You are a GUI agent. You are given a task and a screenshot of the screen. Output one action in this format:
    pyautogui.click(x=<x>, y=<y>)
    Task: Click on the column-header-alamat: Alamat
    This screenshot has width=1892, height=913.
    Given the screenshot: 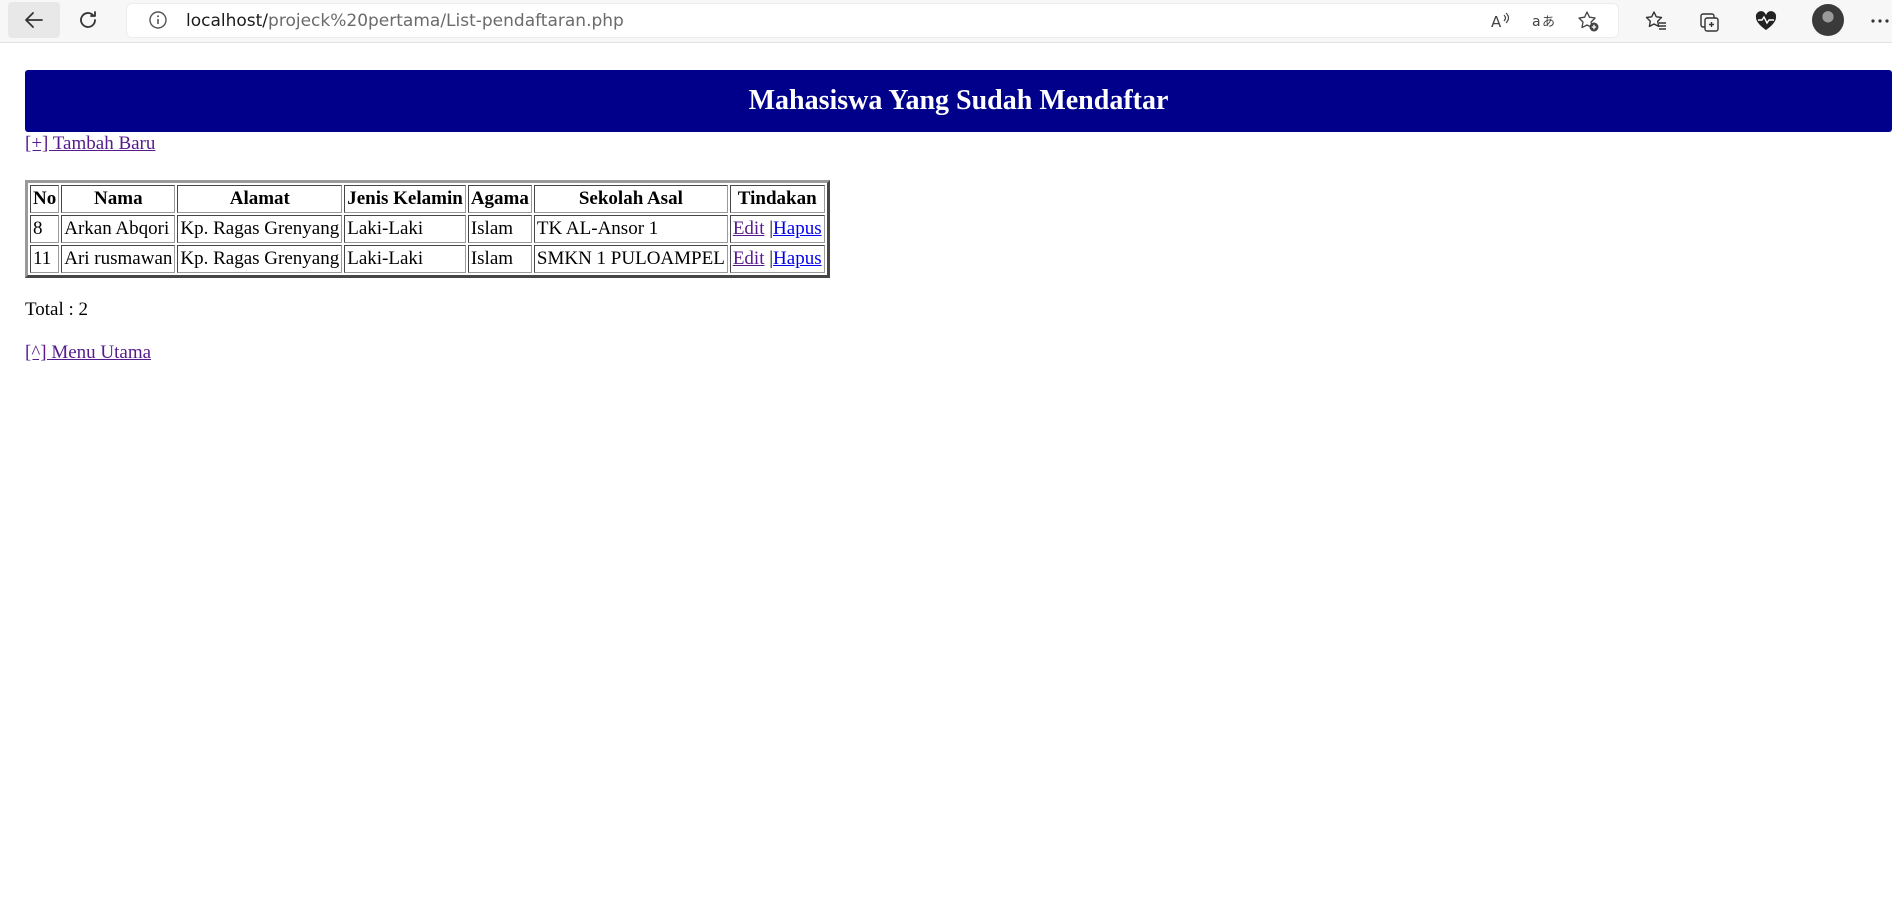 What is the action you would take?
    pyautogui.click(x=260, y=199)
    